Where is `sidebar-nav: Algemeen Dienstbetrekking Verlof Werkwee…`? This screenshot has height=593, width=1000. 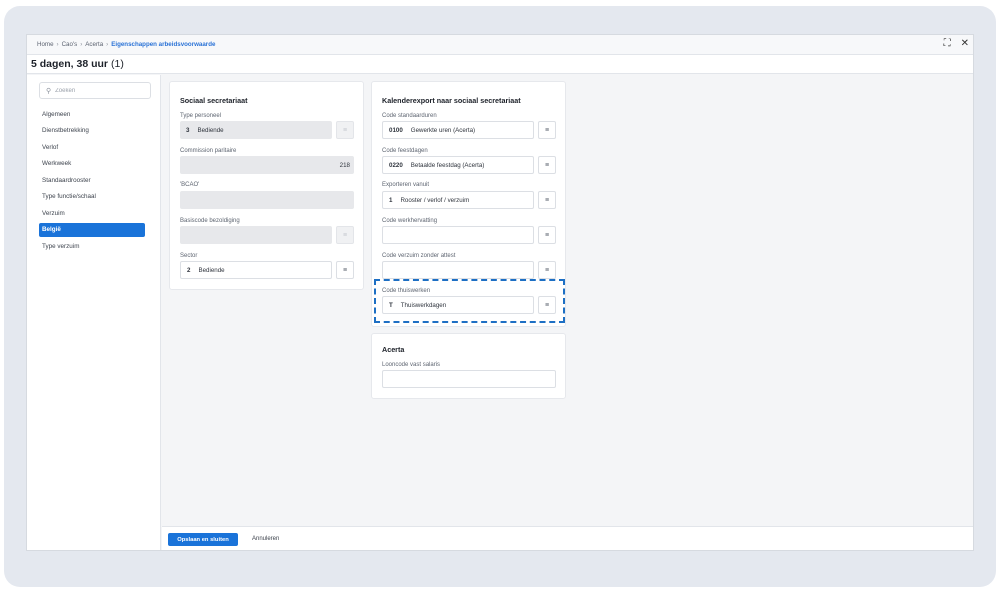
sidebar-nav: Algemeen Dienstbetrekking Verlof Werkwee… is located at coordinates (92, 181).